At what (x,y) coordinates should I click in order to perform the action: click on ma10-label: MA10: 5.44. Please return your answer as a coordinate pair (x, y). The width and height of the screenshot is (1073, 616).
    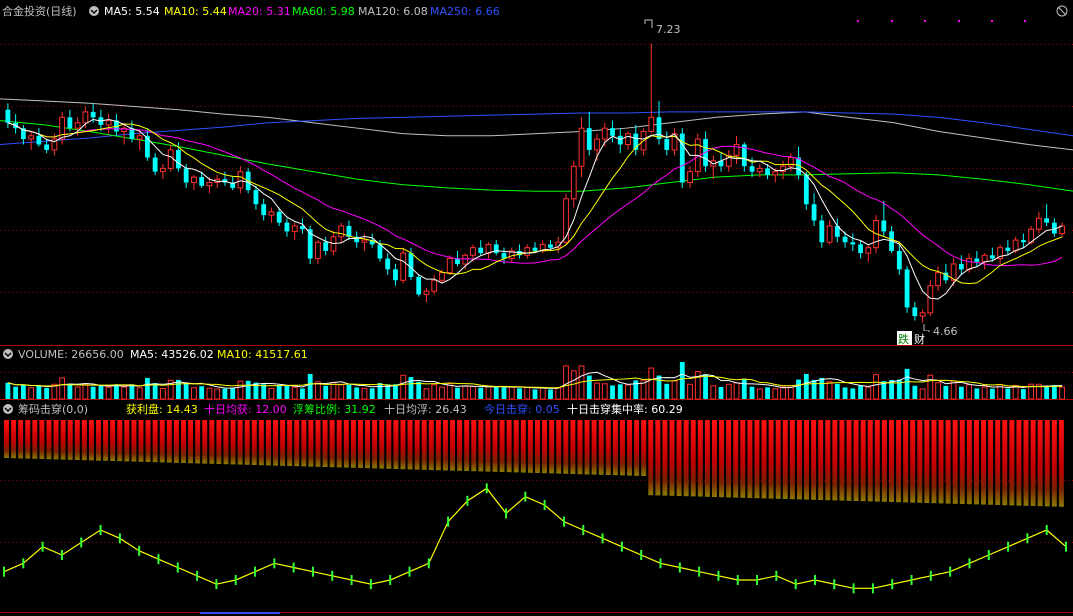
    Looking at the image, I should click on (195, 11).